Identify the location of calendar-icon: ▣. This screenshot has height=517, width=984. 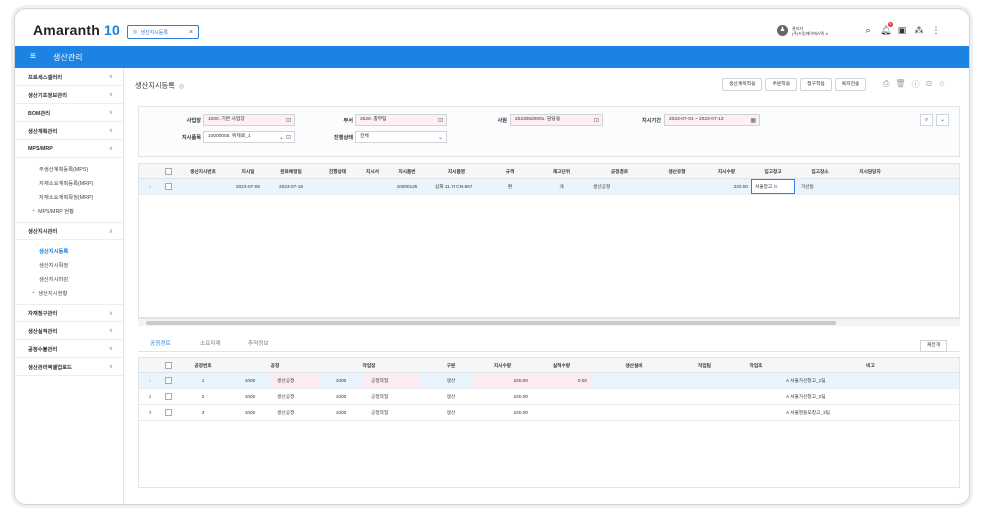
(902, 30).